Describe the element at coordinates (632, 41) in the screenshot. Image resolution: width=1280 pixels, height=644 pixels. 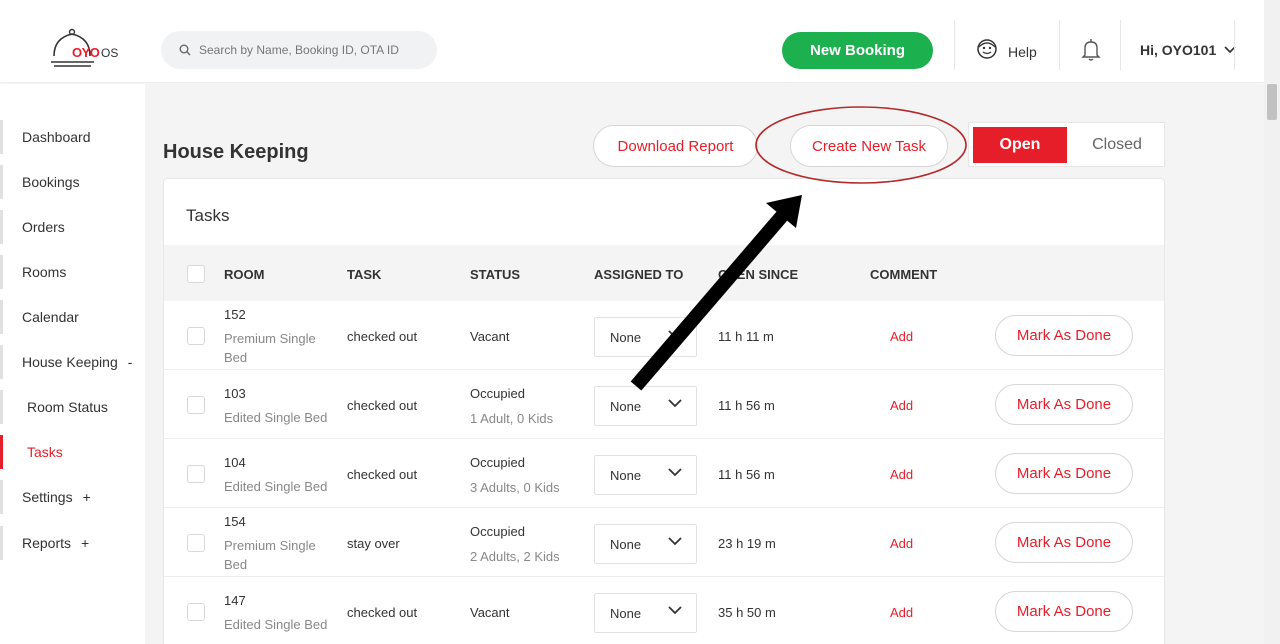
I see `top-header: OYO OS New Booking Help Hi, OYO101` at that location.